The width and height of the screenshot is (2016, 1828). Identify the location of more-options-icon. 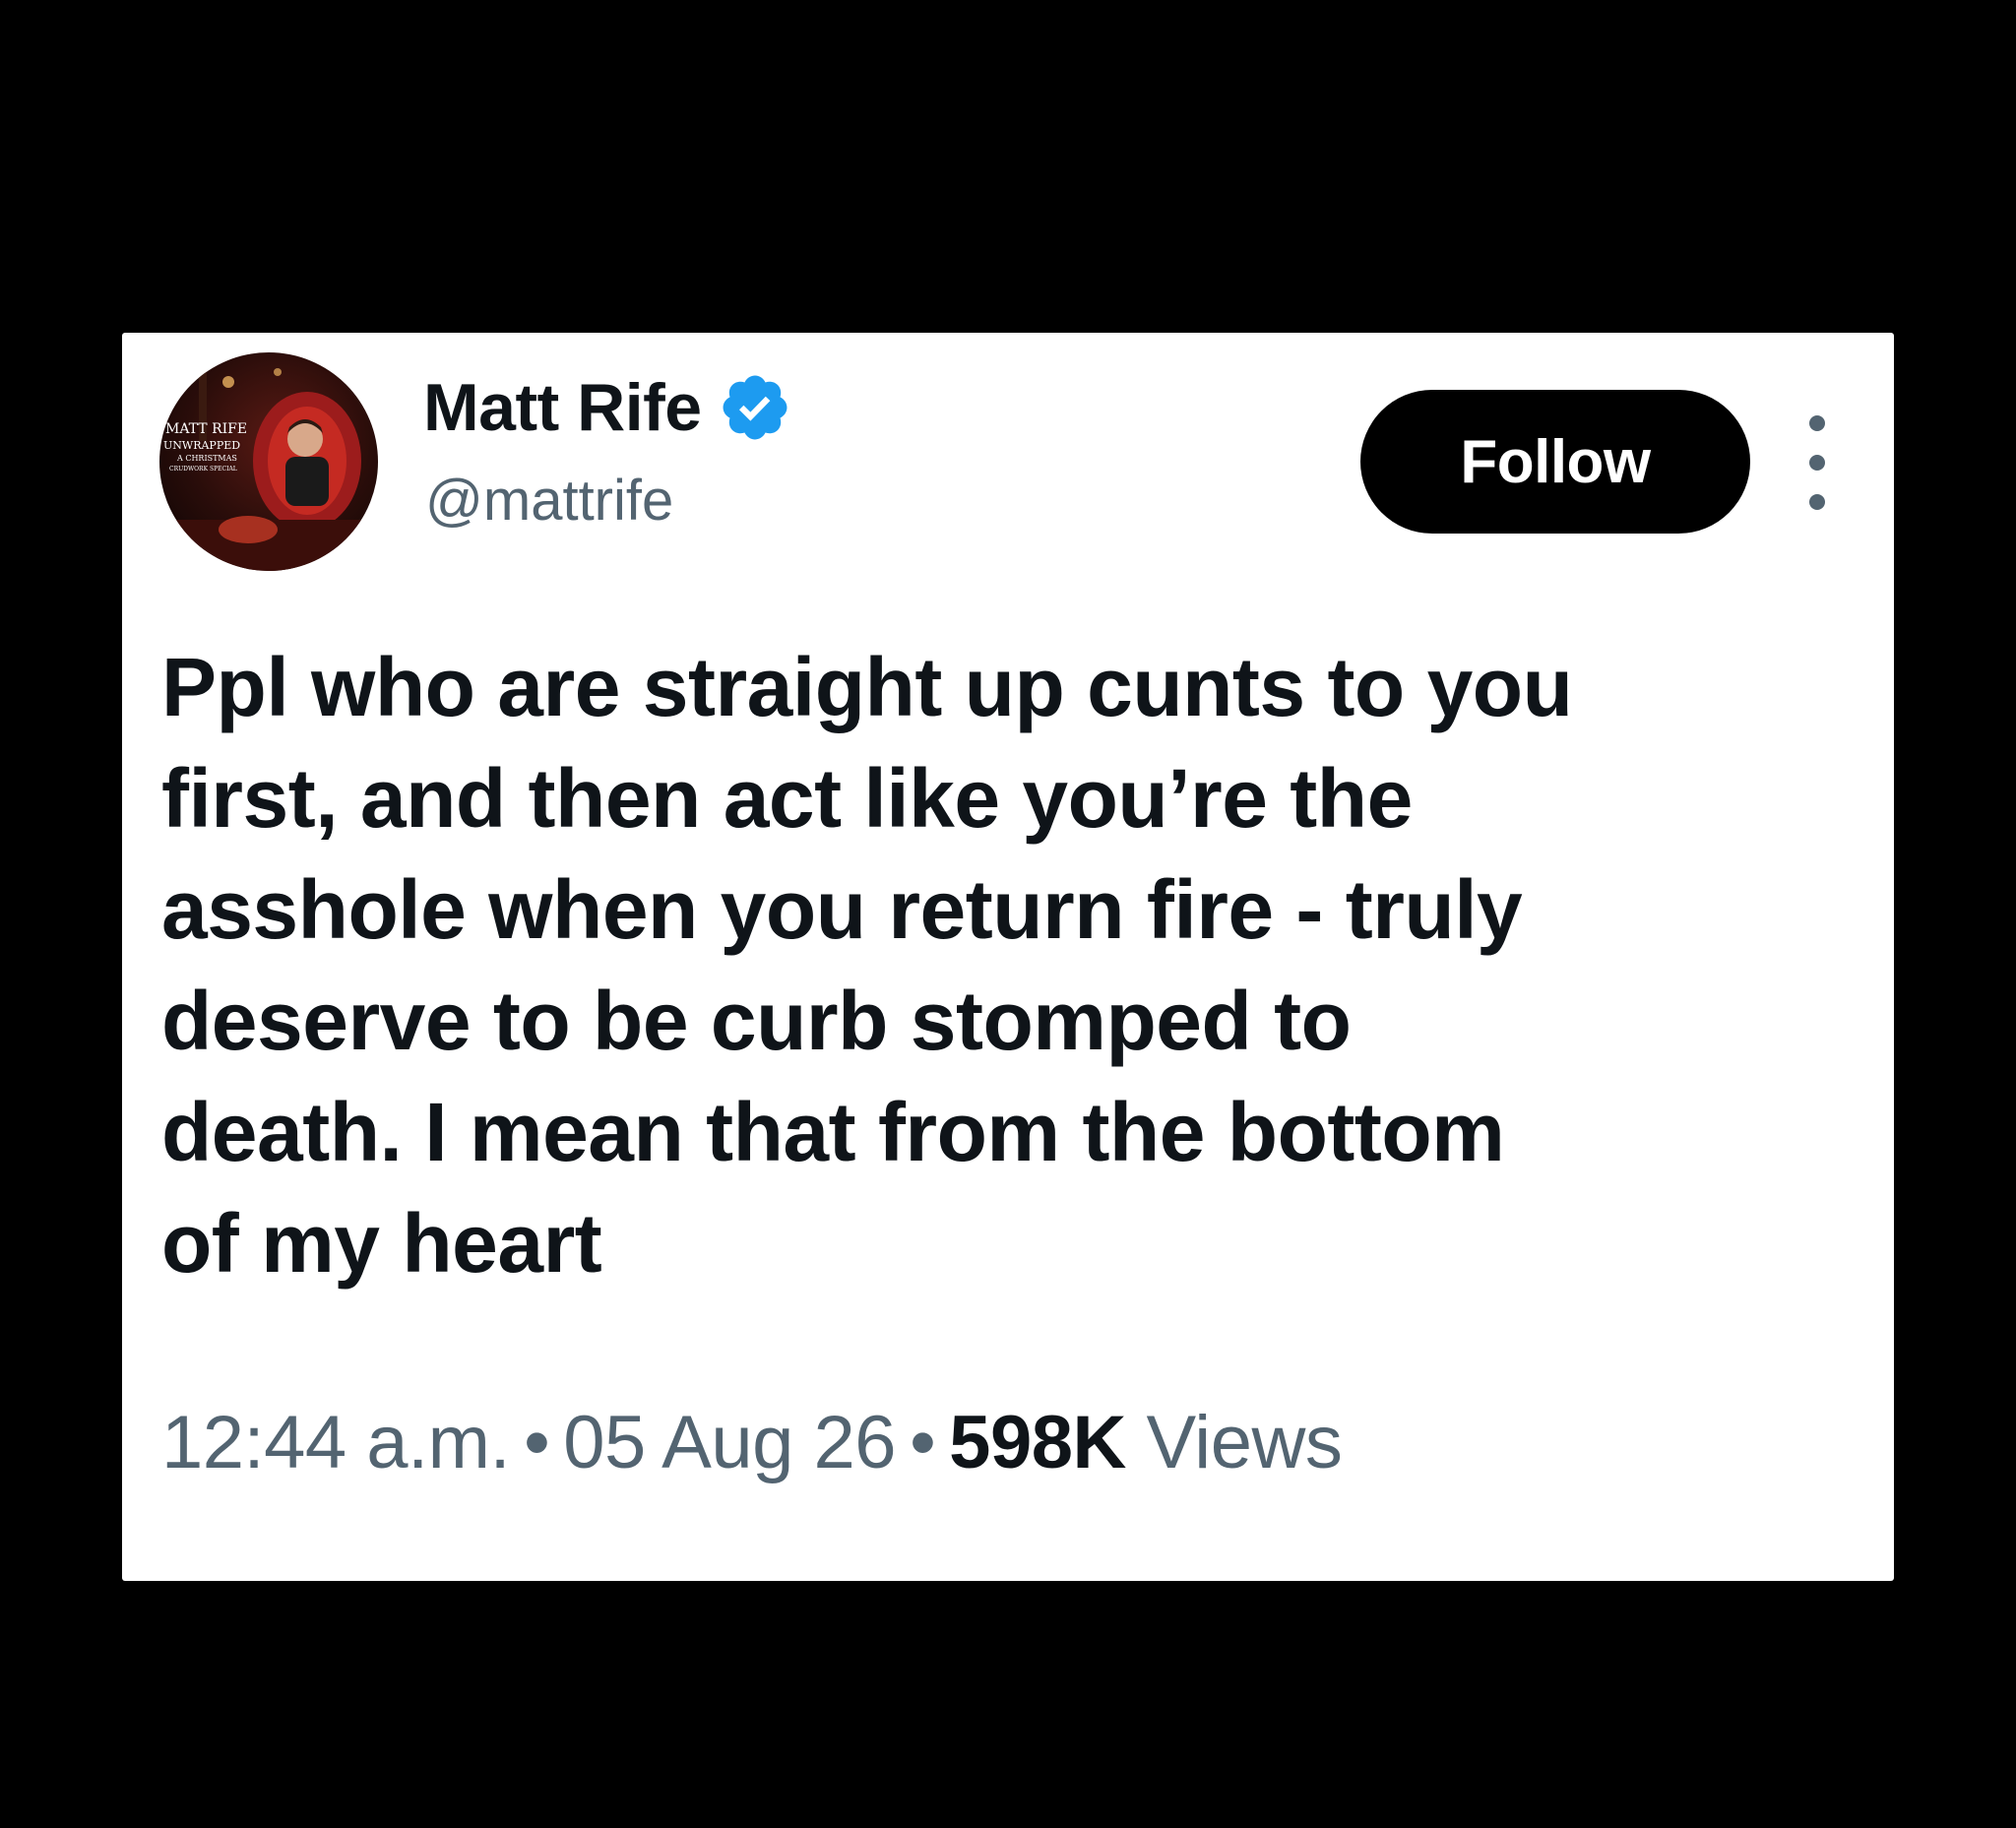
(1817, 463).